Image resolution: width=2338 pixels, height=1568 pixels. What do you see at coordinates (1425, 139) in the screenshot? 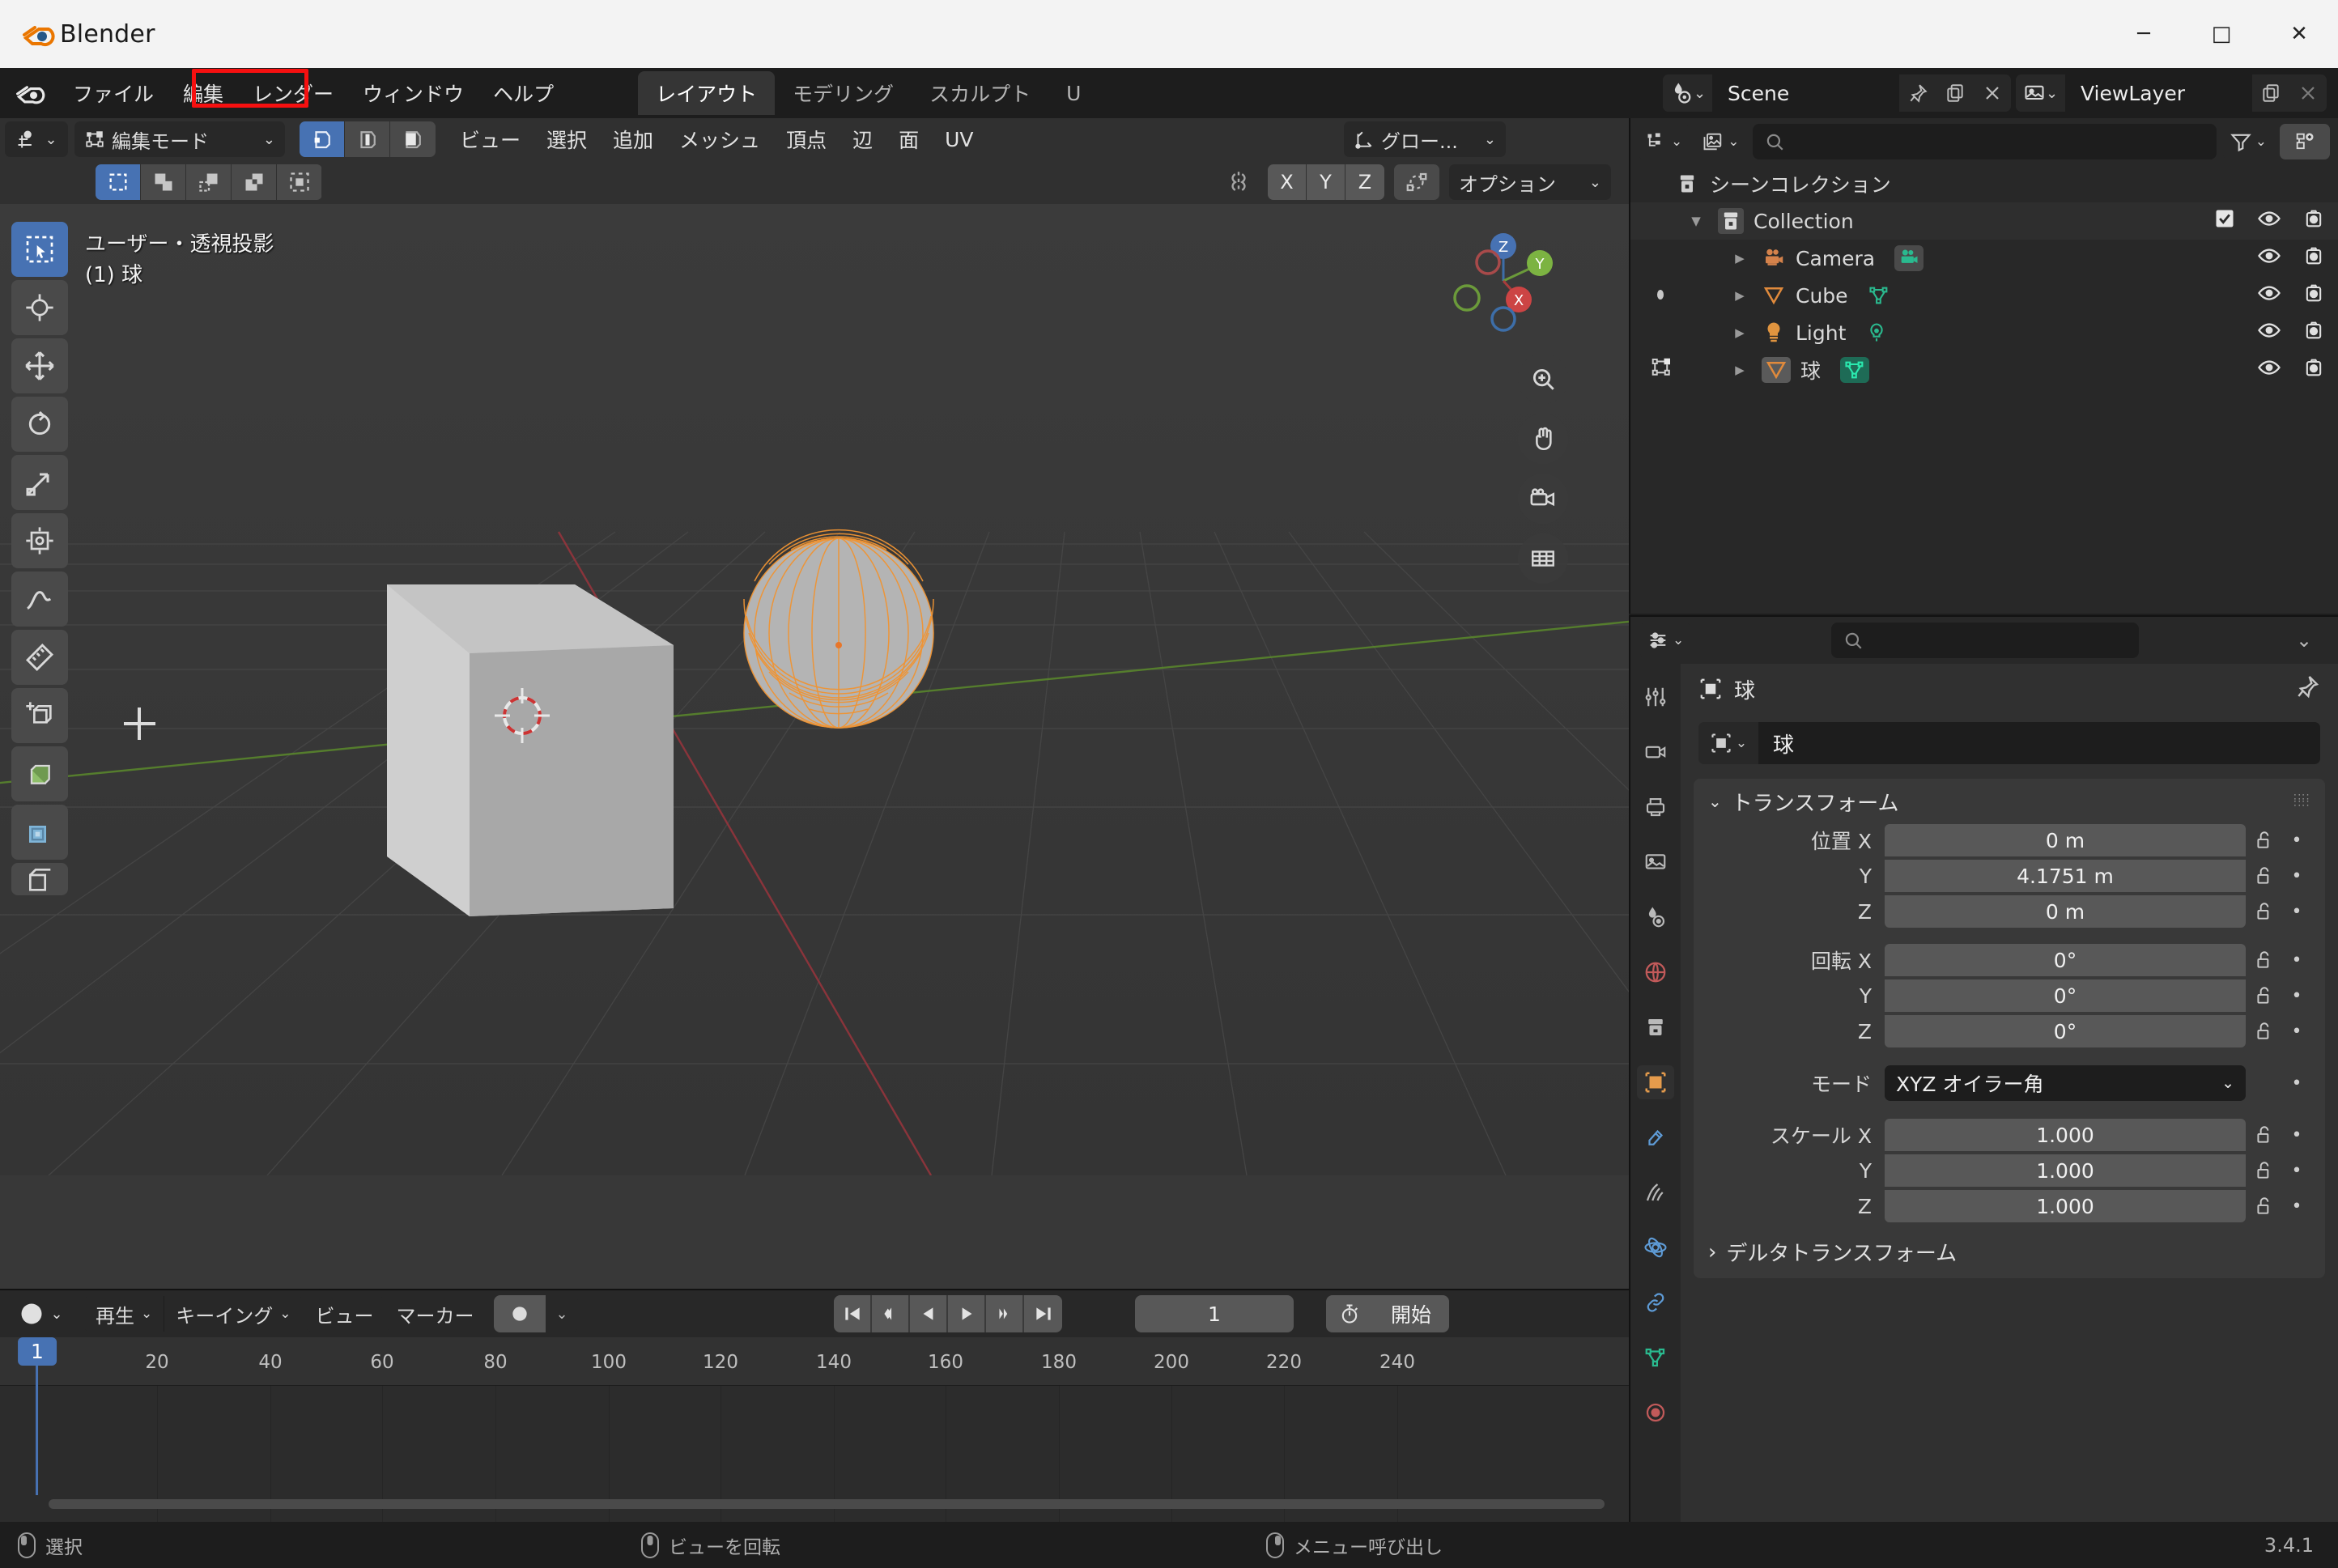
I see `transform-orientation-selector: グロー... ⌄` at bounding box center [1425, 139].